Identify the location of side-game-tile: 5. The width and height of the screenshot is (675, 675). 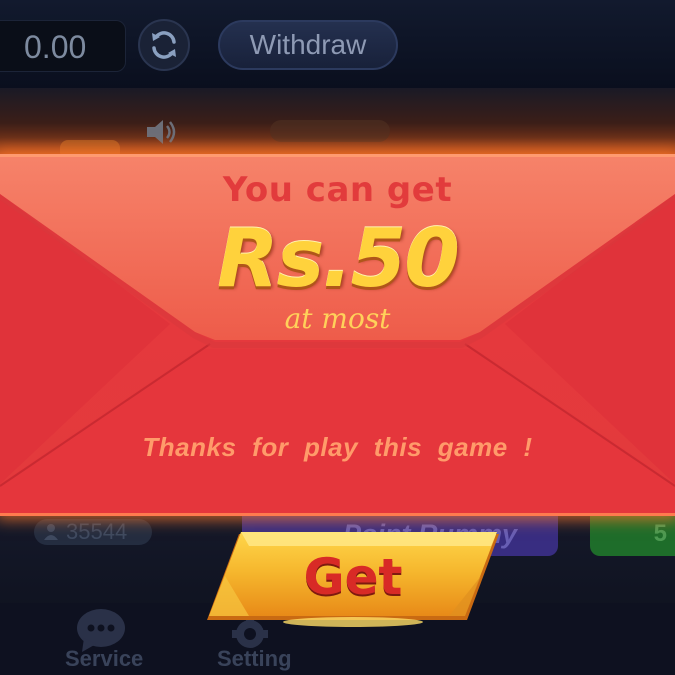
(632, 534).